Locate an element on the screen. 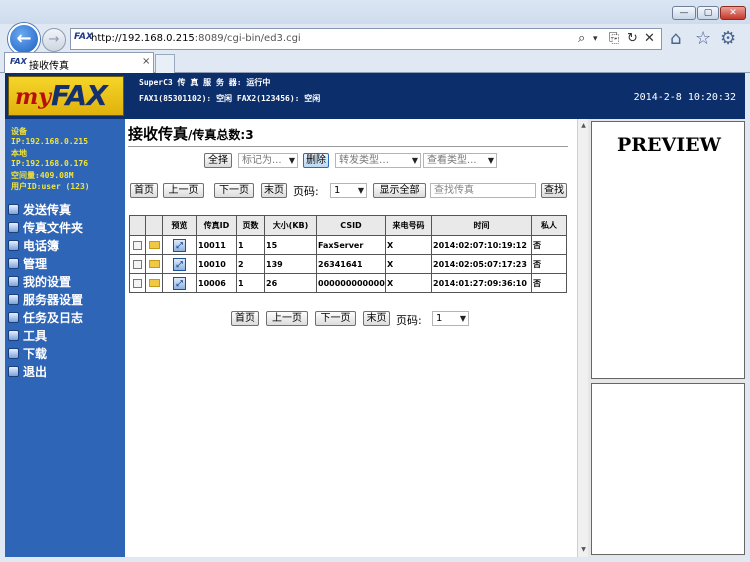 The width and height of the screenshot is (750, 562). forward-button: → is located at coordinates (54, 40).